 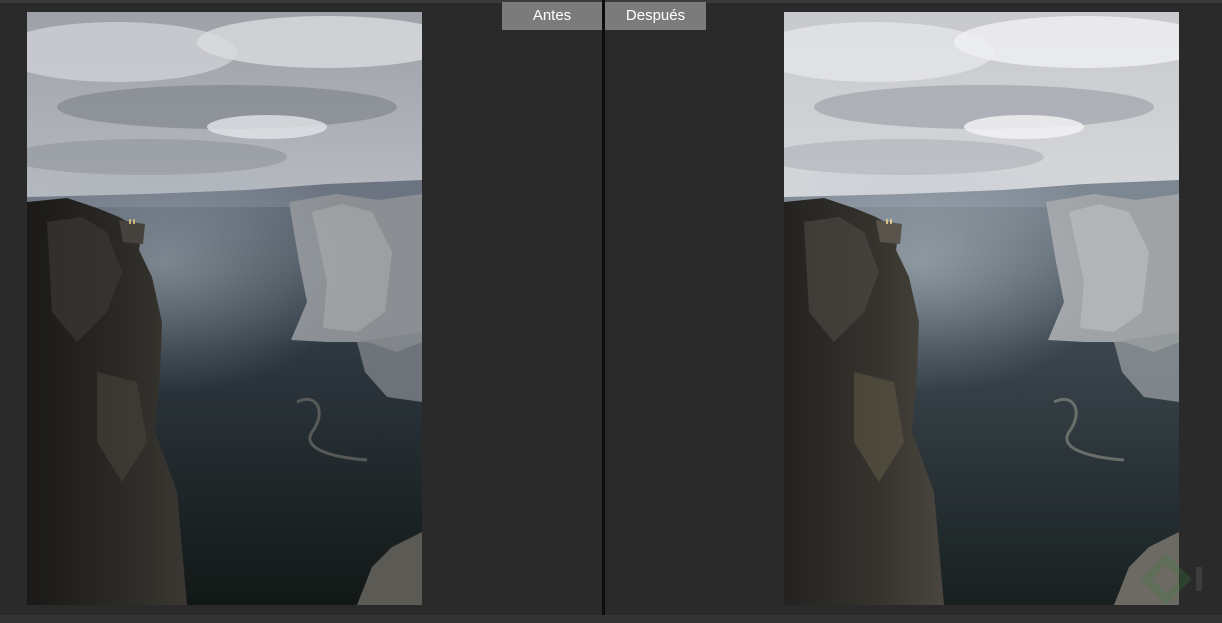 I want to click on compare-divider-handle, so click(x=603, y=308).